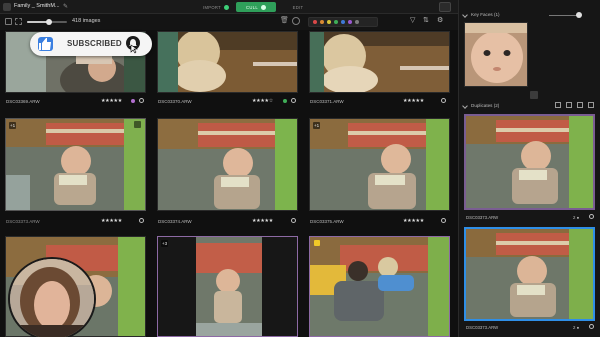 The width and height of the screenshot is (600, 337). I want to click on app-logo-icon, so click(7, 7).